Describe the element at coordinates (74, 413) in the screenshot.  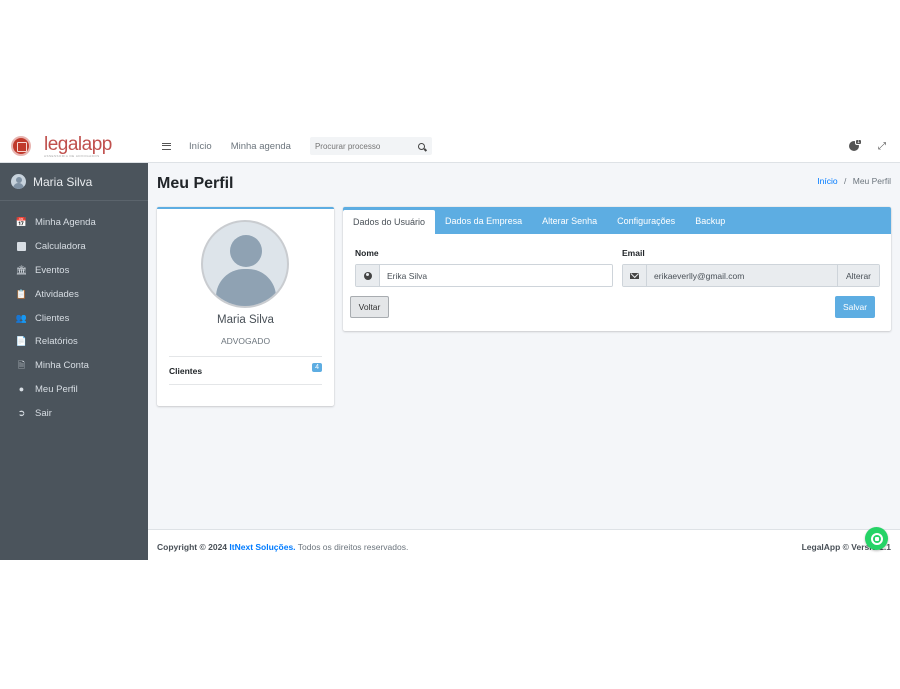
I see `sidebar-item-sair: ➲ Sair` at that location.